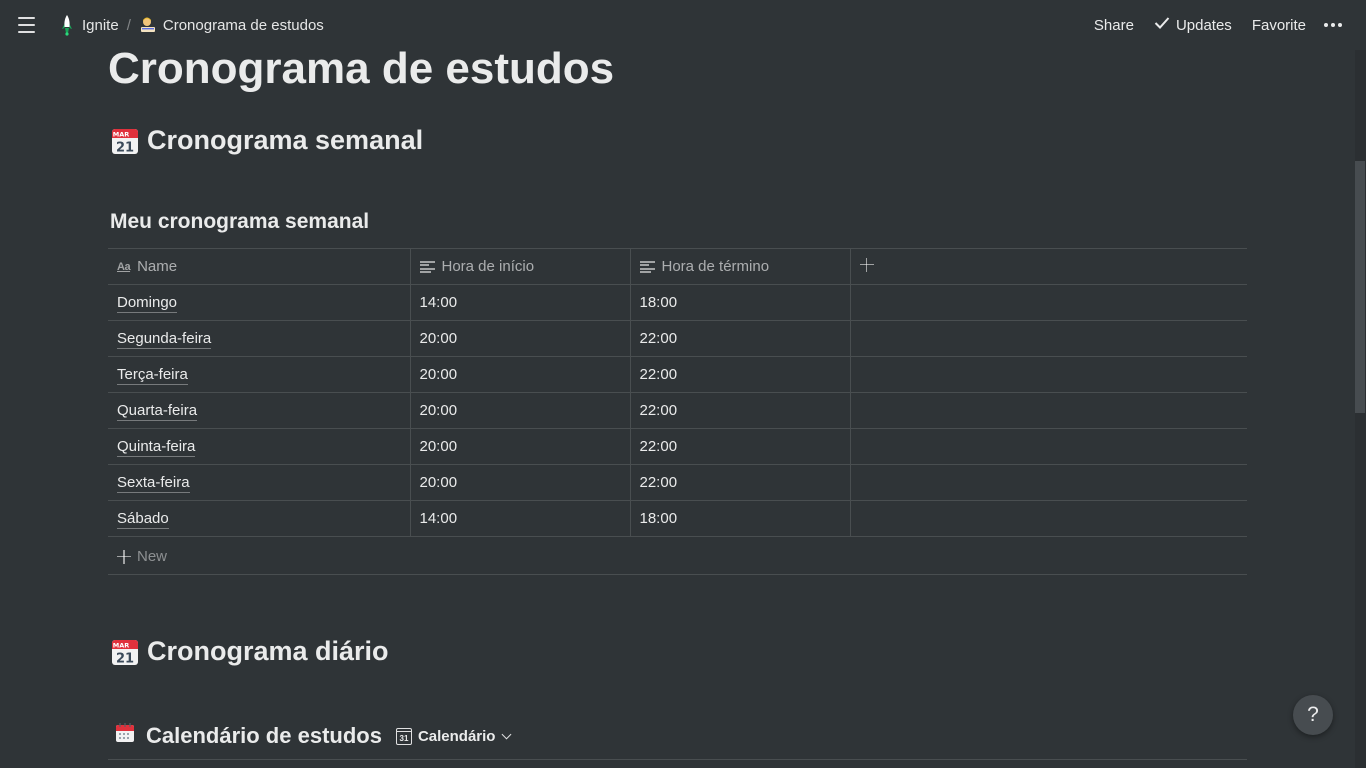 This screenshot has height=768, width=1366. I want to click on column-header-name: Aa Name, so click(259, 266).